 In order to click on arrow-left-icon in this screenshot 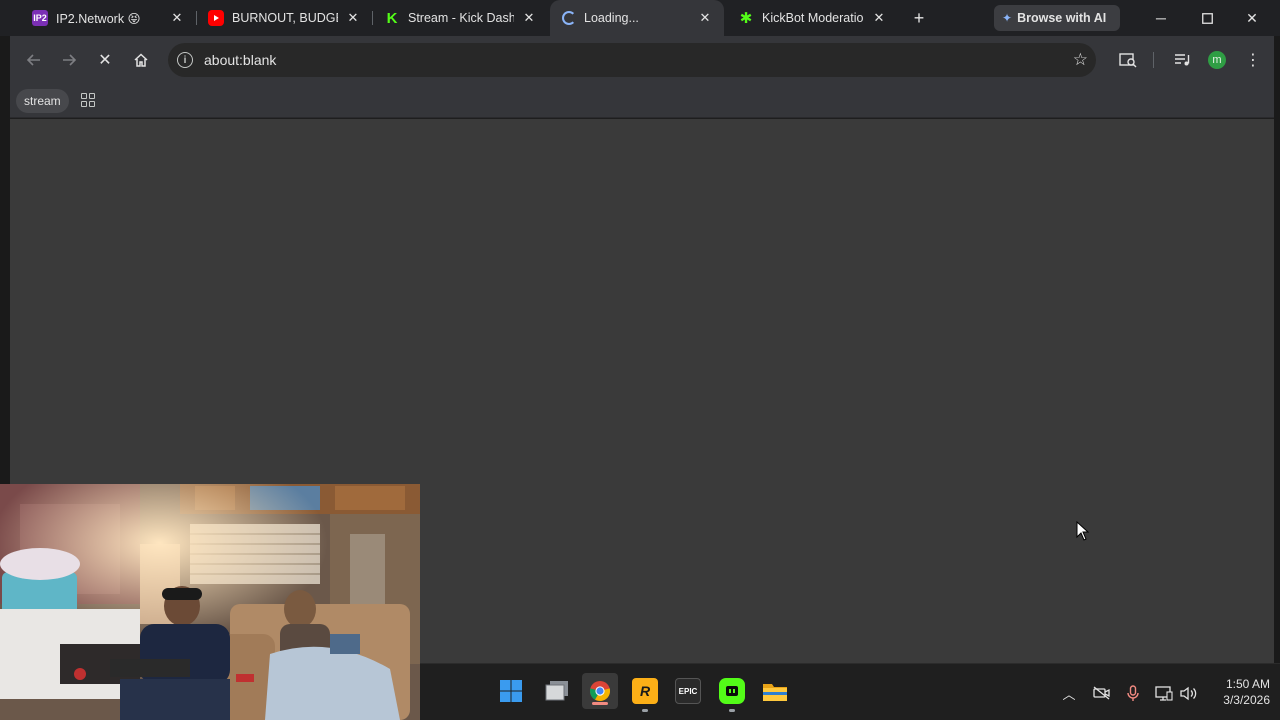, I will do `click(33, 60)`.